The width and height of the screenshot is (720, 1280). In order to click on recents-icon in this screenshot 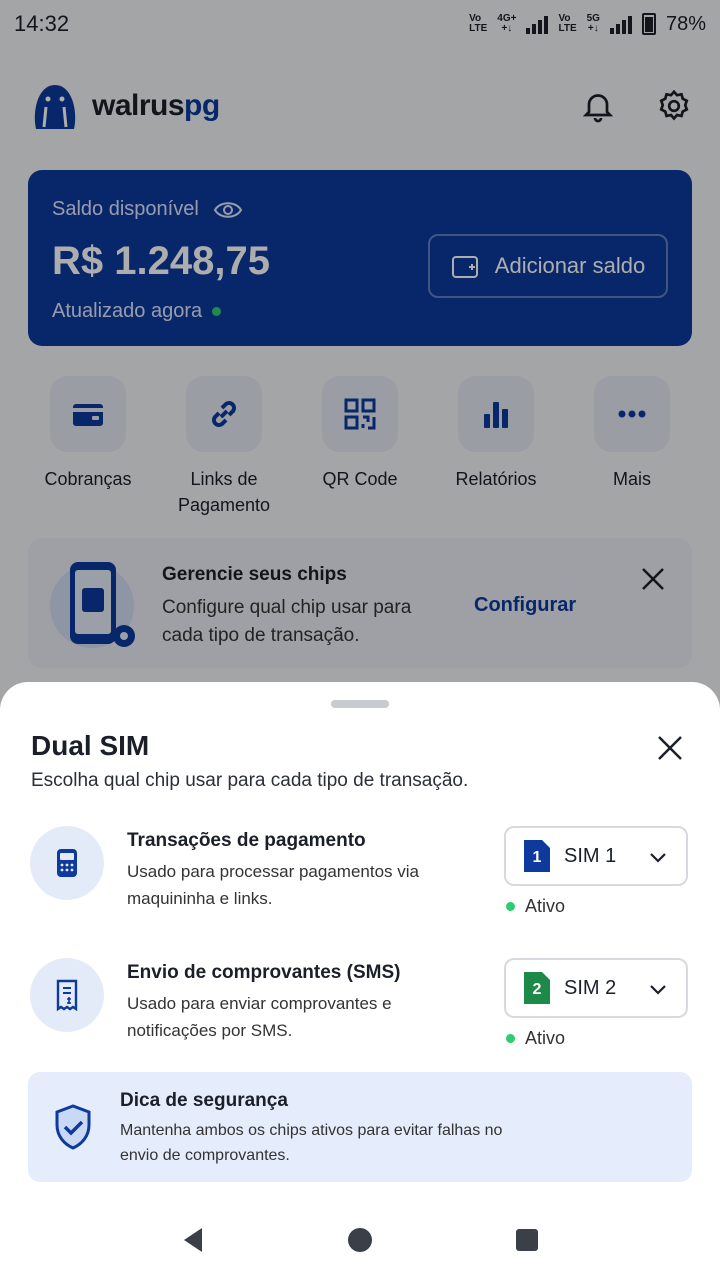, I will do `click(527, 1240)`.